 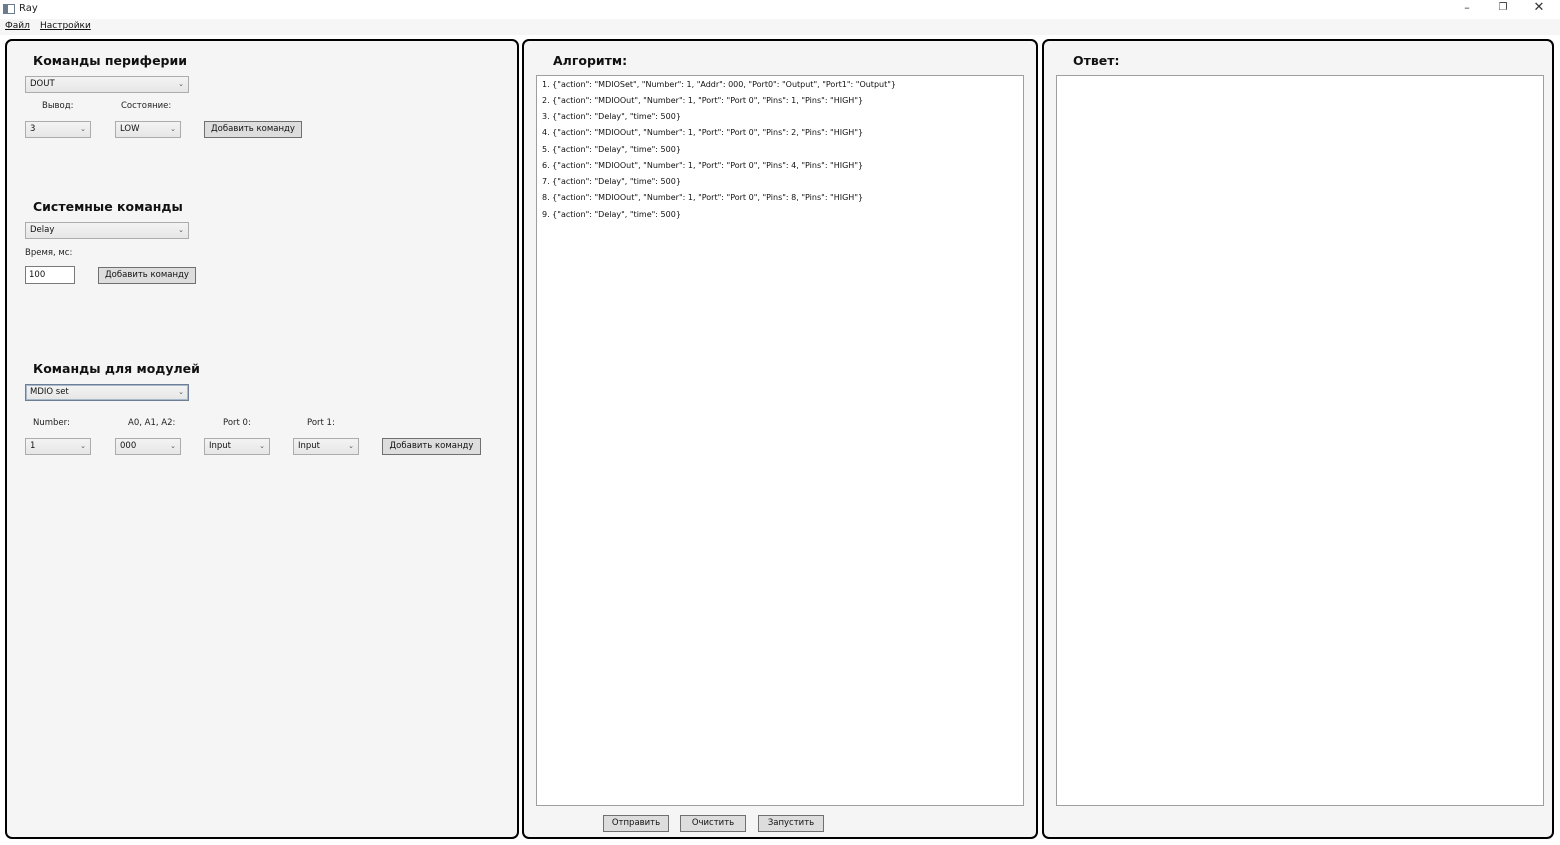 I want to click on menu-file-label: Файл, so click(x=17, y=26).